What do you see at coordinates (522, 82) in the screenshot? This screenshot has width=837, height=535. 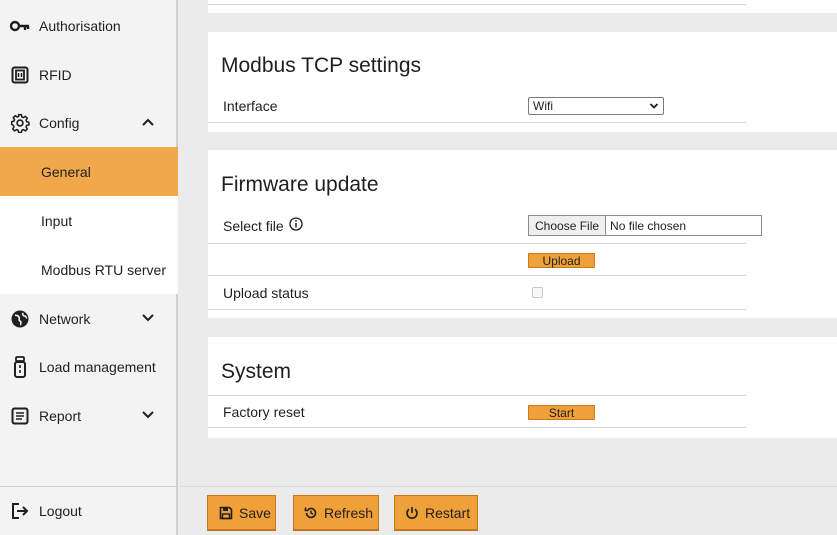 I see `modbus-tcp-section: Modbus TCP settings Interface Wifi` at bounding box center [522, 82].